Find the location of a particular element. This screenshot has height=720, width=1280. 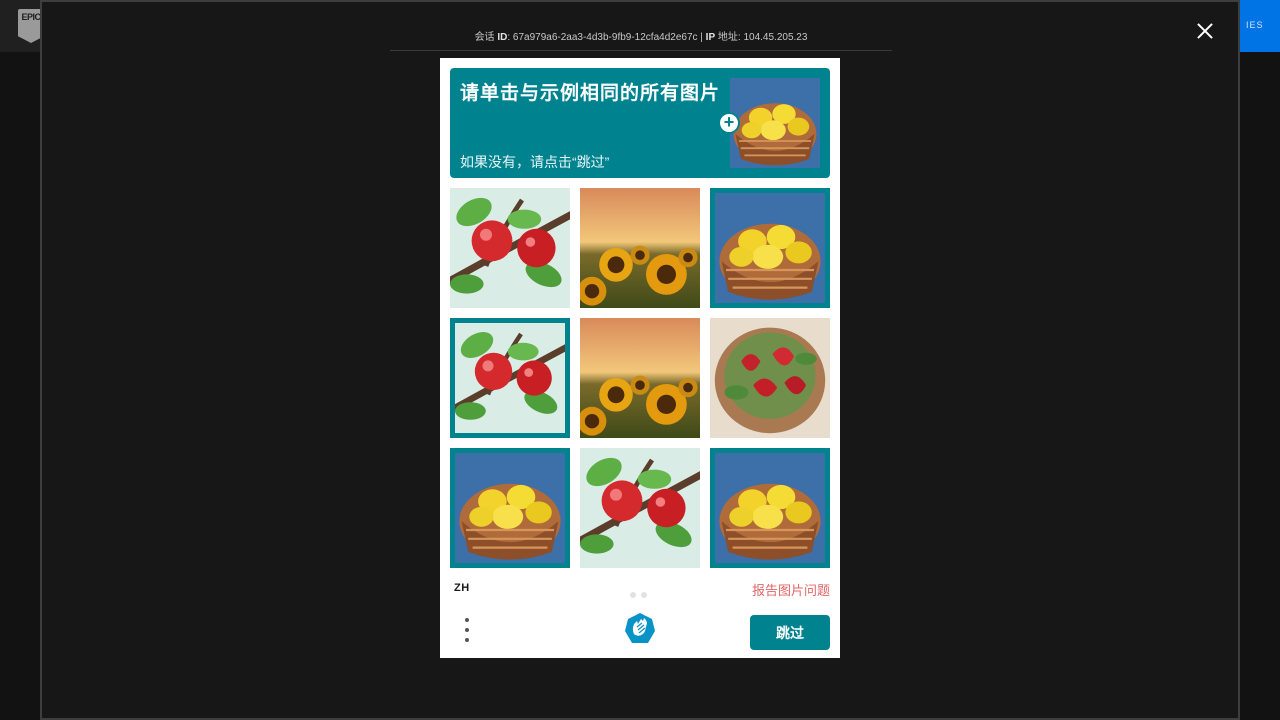

challenge-title: 请单击与示例相同的所有图片 is located at coordinates (590, 93).